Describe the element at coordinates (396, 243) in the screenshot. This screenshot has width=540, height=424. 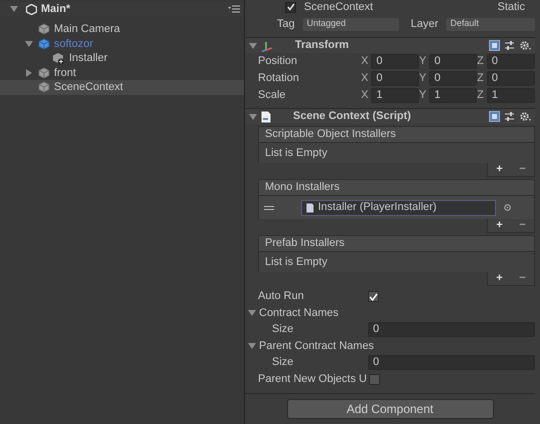
I see `list-header: Prefab Installers` at that location.